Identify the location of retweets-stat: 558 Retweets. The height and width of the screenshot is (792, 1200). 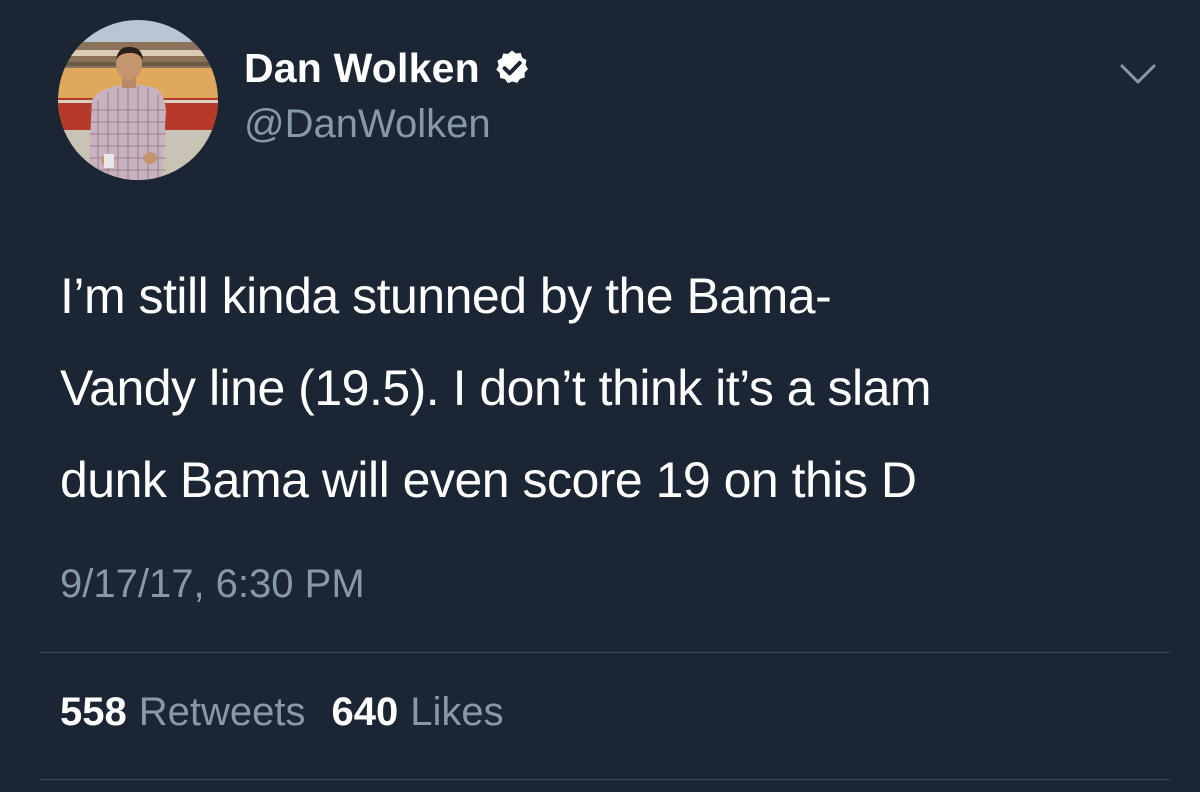
(183, 712).